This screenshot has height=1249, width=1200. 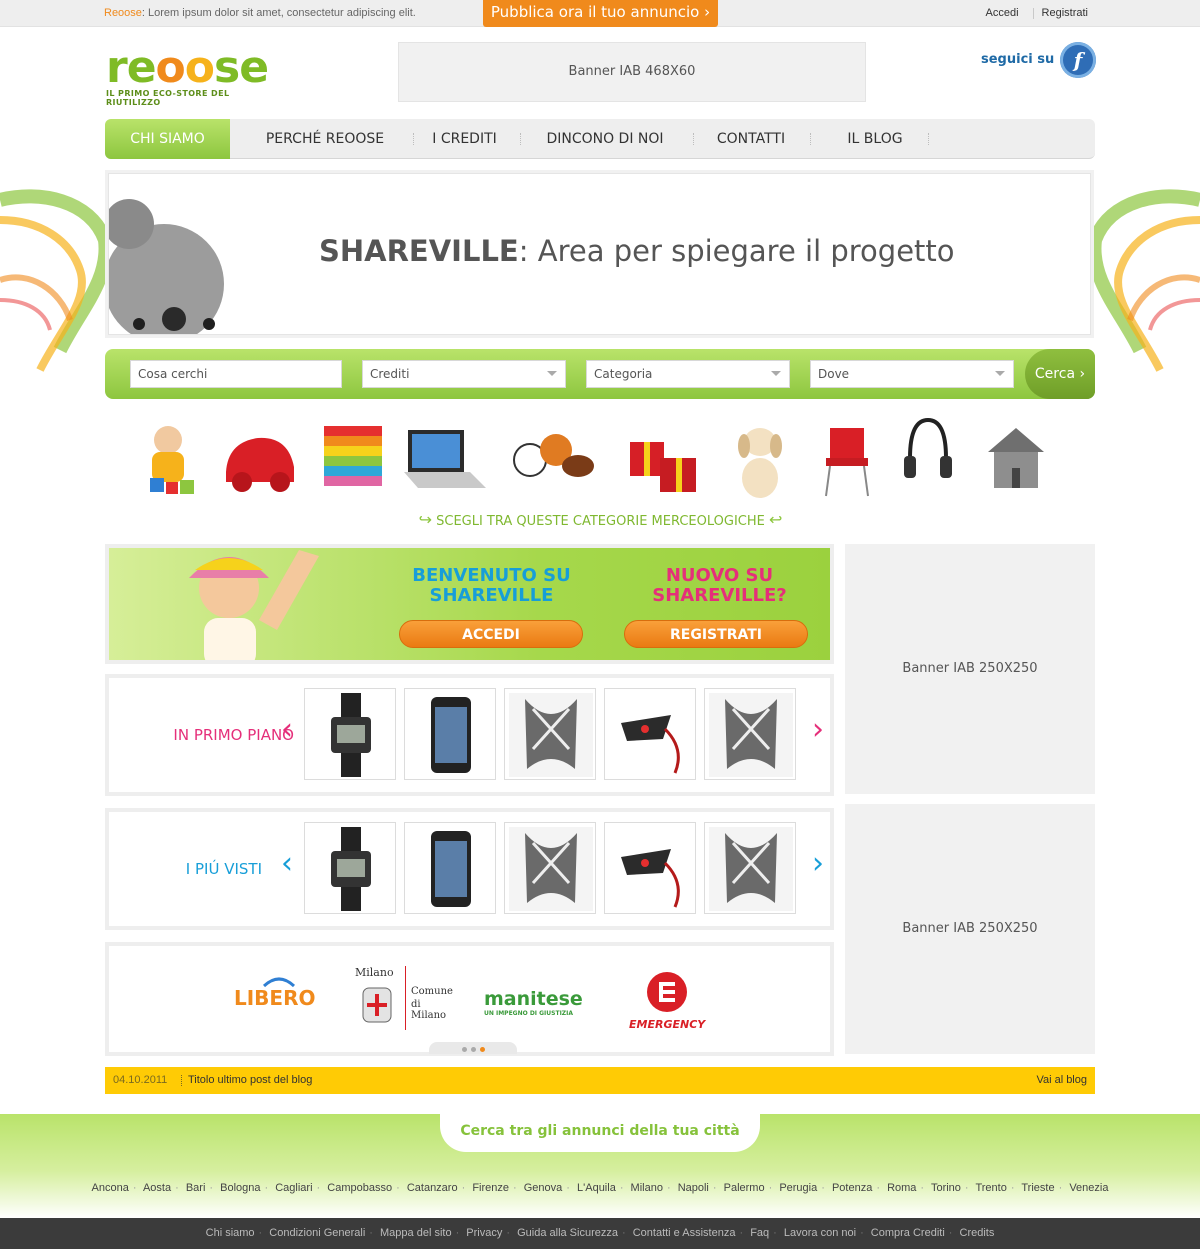 I want to click on city-link: L'Aquila, so click(x=596, y=1188).